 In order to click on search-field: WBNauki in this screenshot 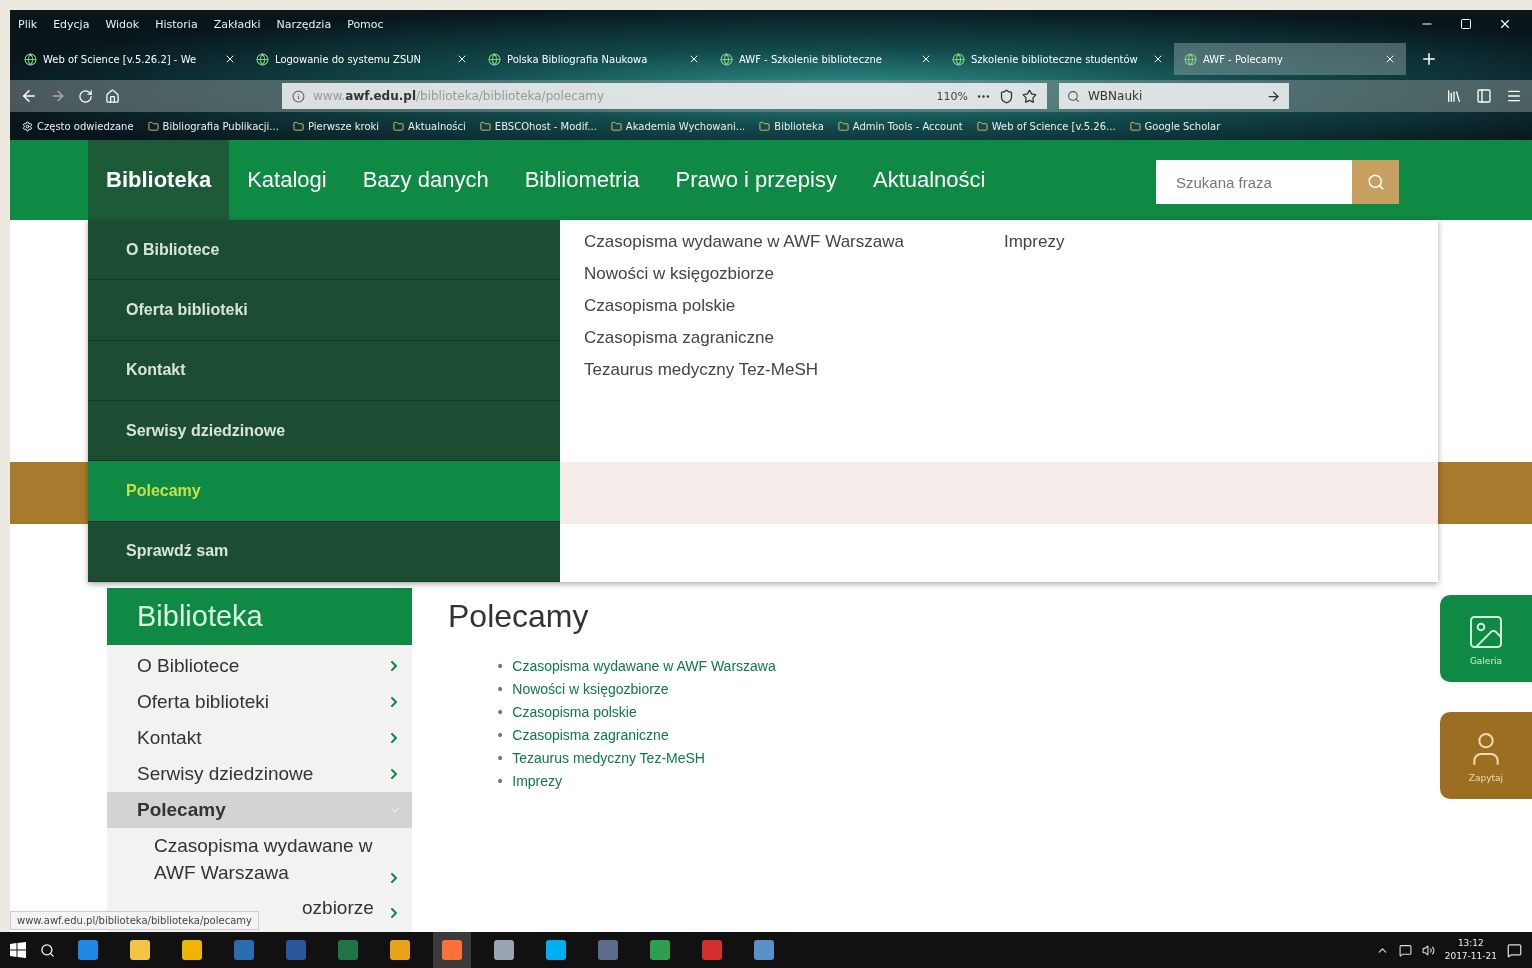, I will do `click(1174, 96)`.